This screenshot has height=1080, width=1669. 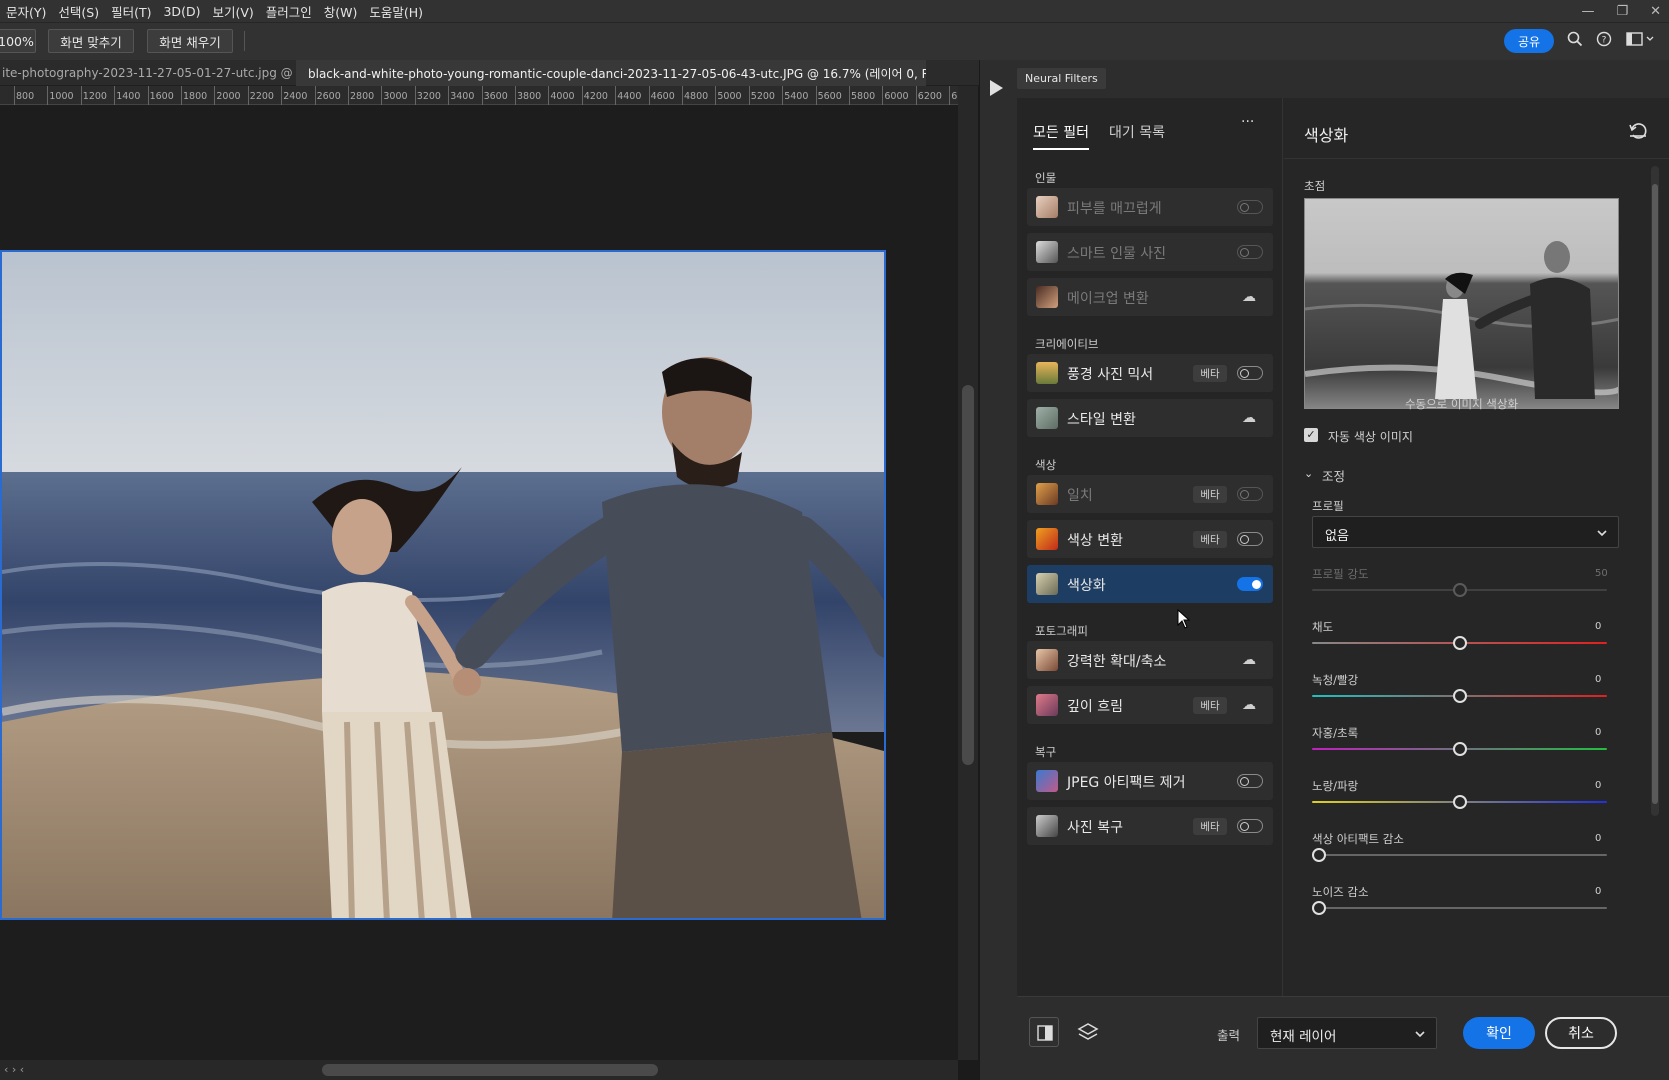 What do you see at coordinates (1529, 41) in the screenshot?
I see `share-button: 공유` at bounding box center [1529, 41].